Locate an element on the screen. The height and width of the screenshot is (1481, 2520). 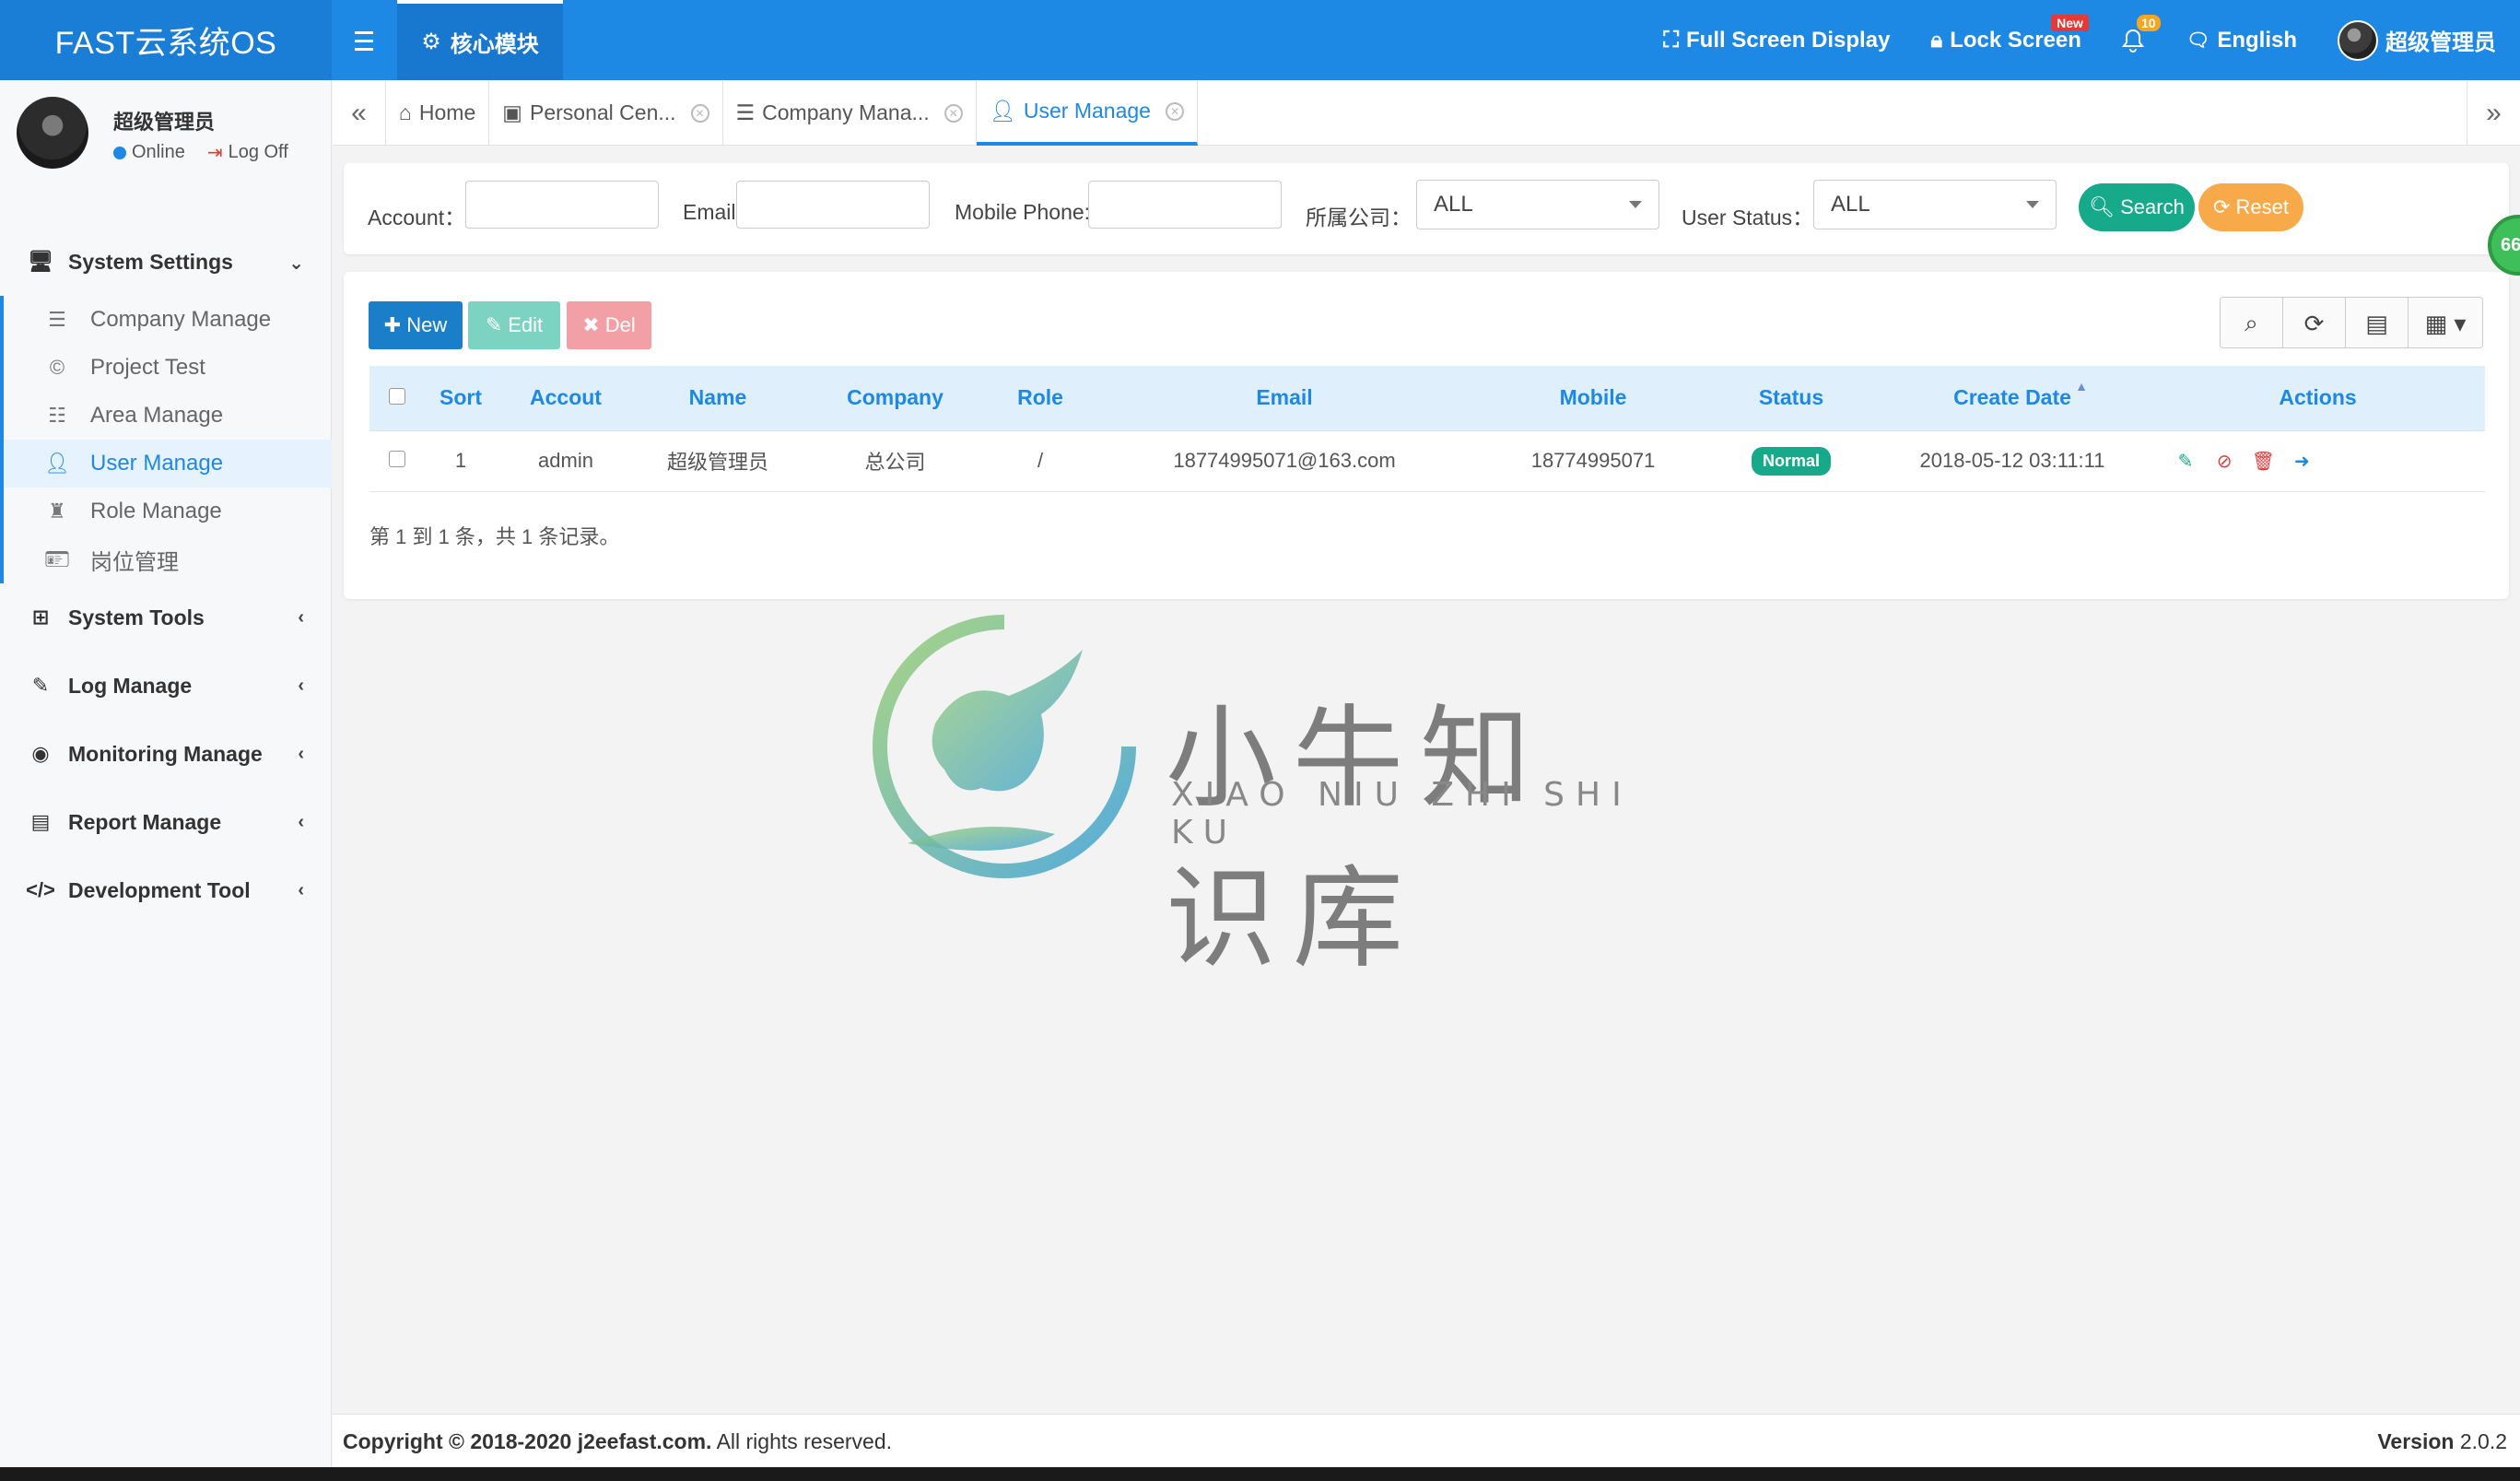
tabs-scroll-left-icon: « is located at coordinates (359, 113).